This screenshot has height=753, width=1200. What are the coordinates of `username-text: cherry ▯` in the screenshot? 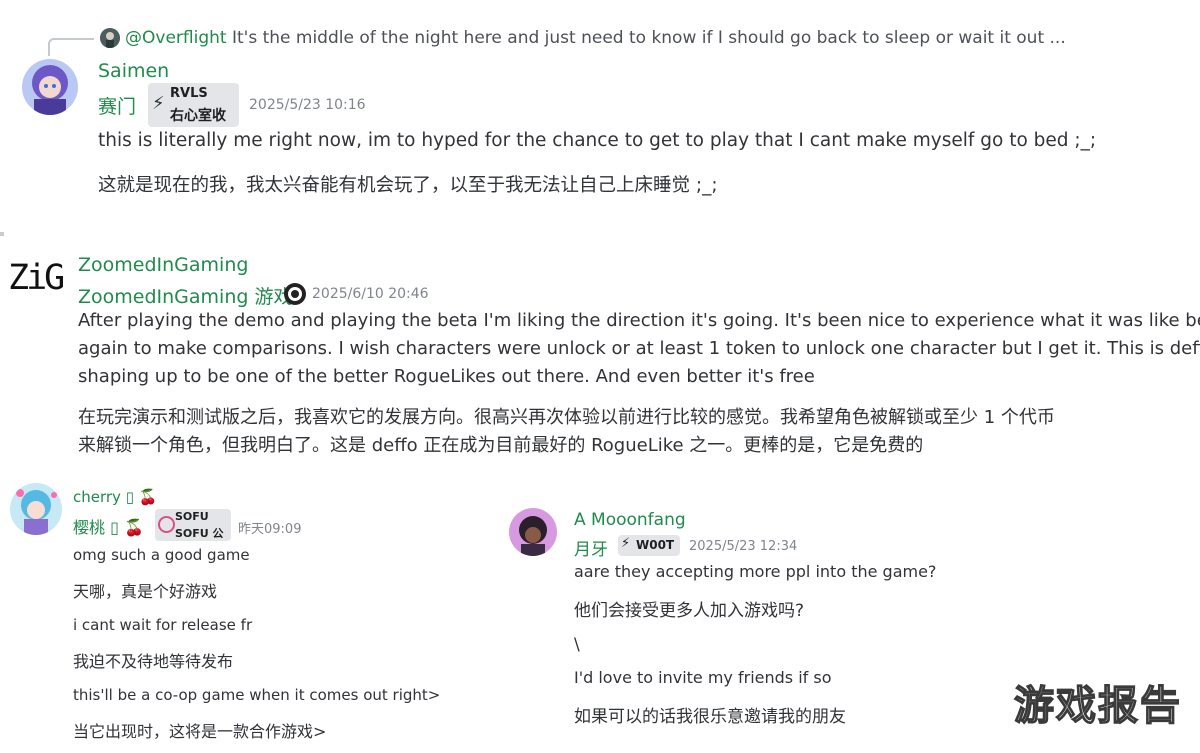 It's located at (103, 497).